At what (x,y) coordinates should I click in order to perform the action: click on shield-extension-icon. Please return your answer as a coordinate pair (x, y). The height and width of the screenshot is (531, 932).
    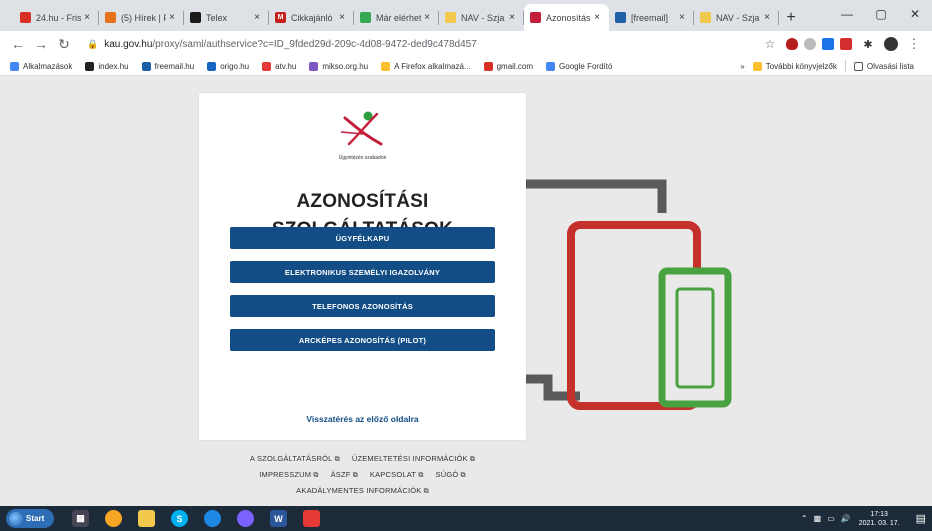
    Looking at the image, I should click on (792, 44).